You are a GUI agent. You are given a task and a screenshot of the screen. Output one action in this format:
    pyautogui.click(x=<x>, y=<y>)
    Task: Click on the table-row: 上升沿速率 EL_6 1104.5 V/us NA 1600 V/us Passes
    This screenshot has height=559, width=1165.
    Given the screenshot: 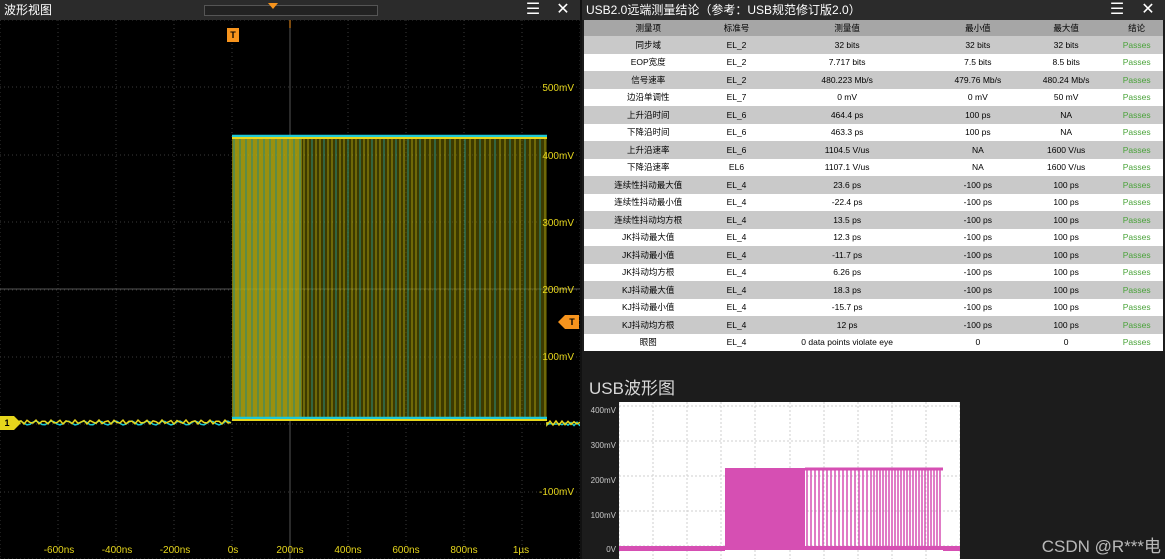 What is the action you would take?
    pyautogui.click(x=873, y=150)
    